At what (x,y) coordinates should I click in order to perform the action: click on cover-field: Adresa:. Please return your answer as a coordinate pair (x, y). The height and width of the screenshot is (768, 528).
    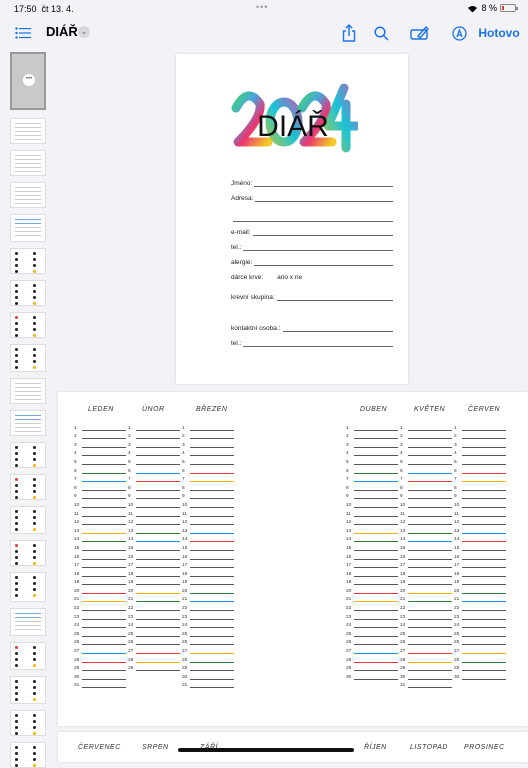
    Looking at the image, I should click on (312, 198).